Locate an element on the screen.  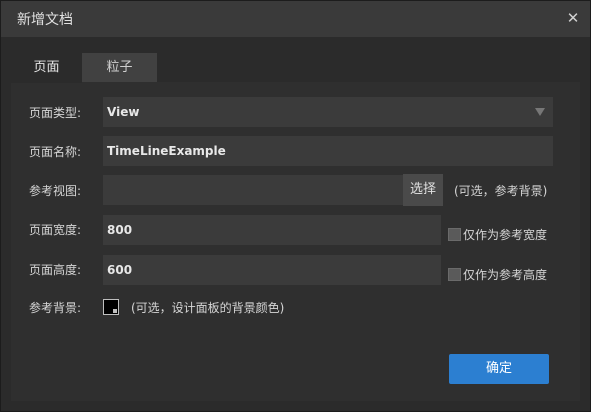
dropdown-corner-icon is located at coordinates (115, 311).